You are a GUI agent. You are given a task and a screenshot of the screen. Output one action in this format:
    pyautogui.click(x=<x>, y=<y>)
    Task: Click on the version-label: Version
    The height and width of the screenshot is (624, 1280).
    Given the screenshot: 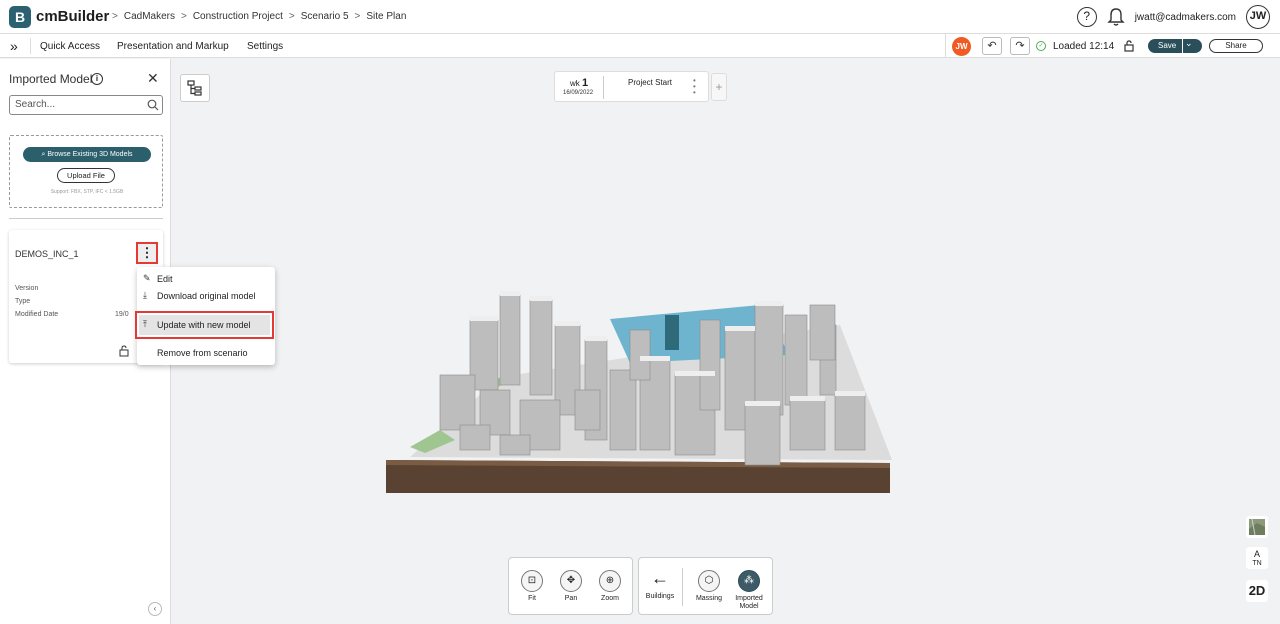 What is the action you would take?
    pyautogui.click(x=27, y=288)
    